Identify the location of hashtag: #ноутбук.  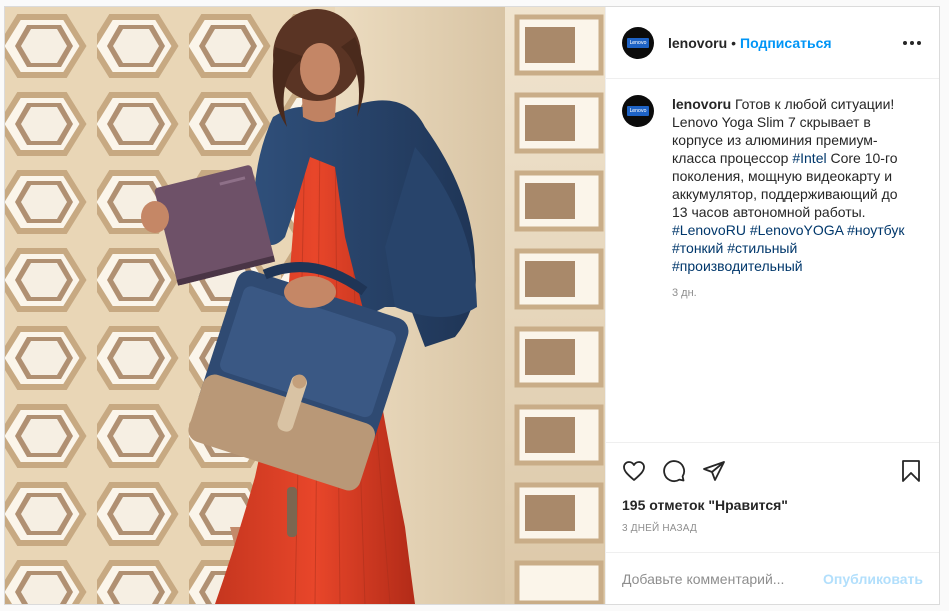
(875, 230).